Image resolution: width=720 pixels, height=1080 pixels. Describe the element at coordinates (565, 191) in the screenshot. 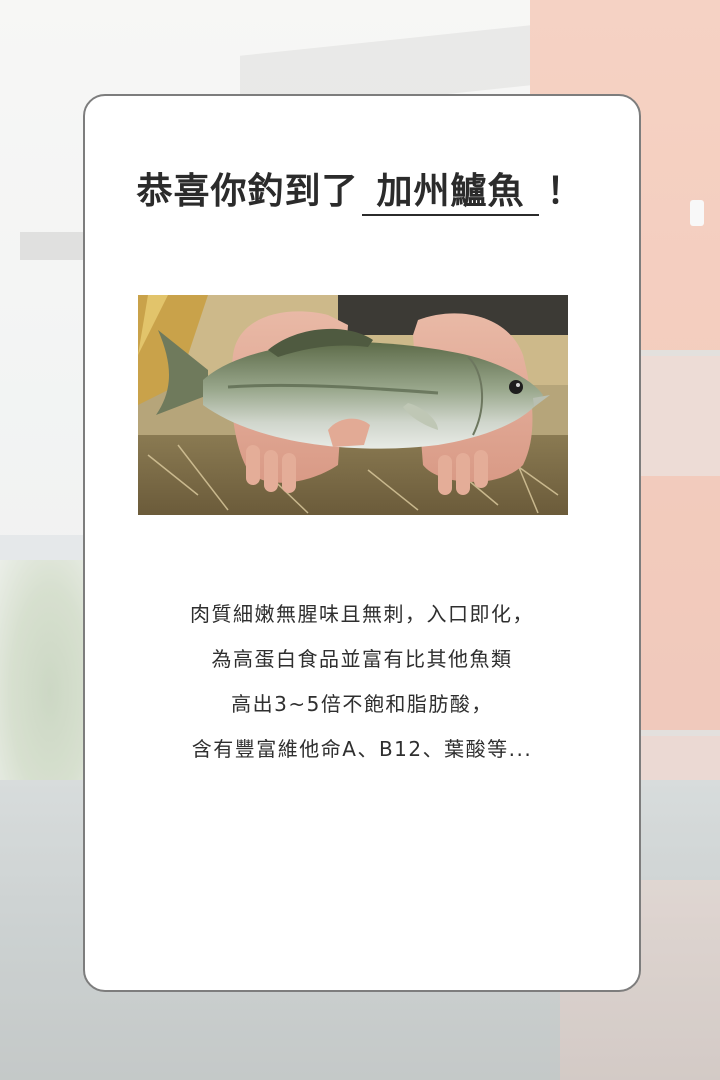

I see `title-suffix: ！` at that location.